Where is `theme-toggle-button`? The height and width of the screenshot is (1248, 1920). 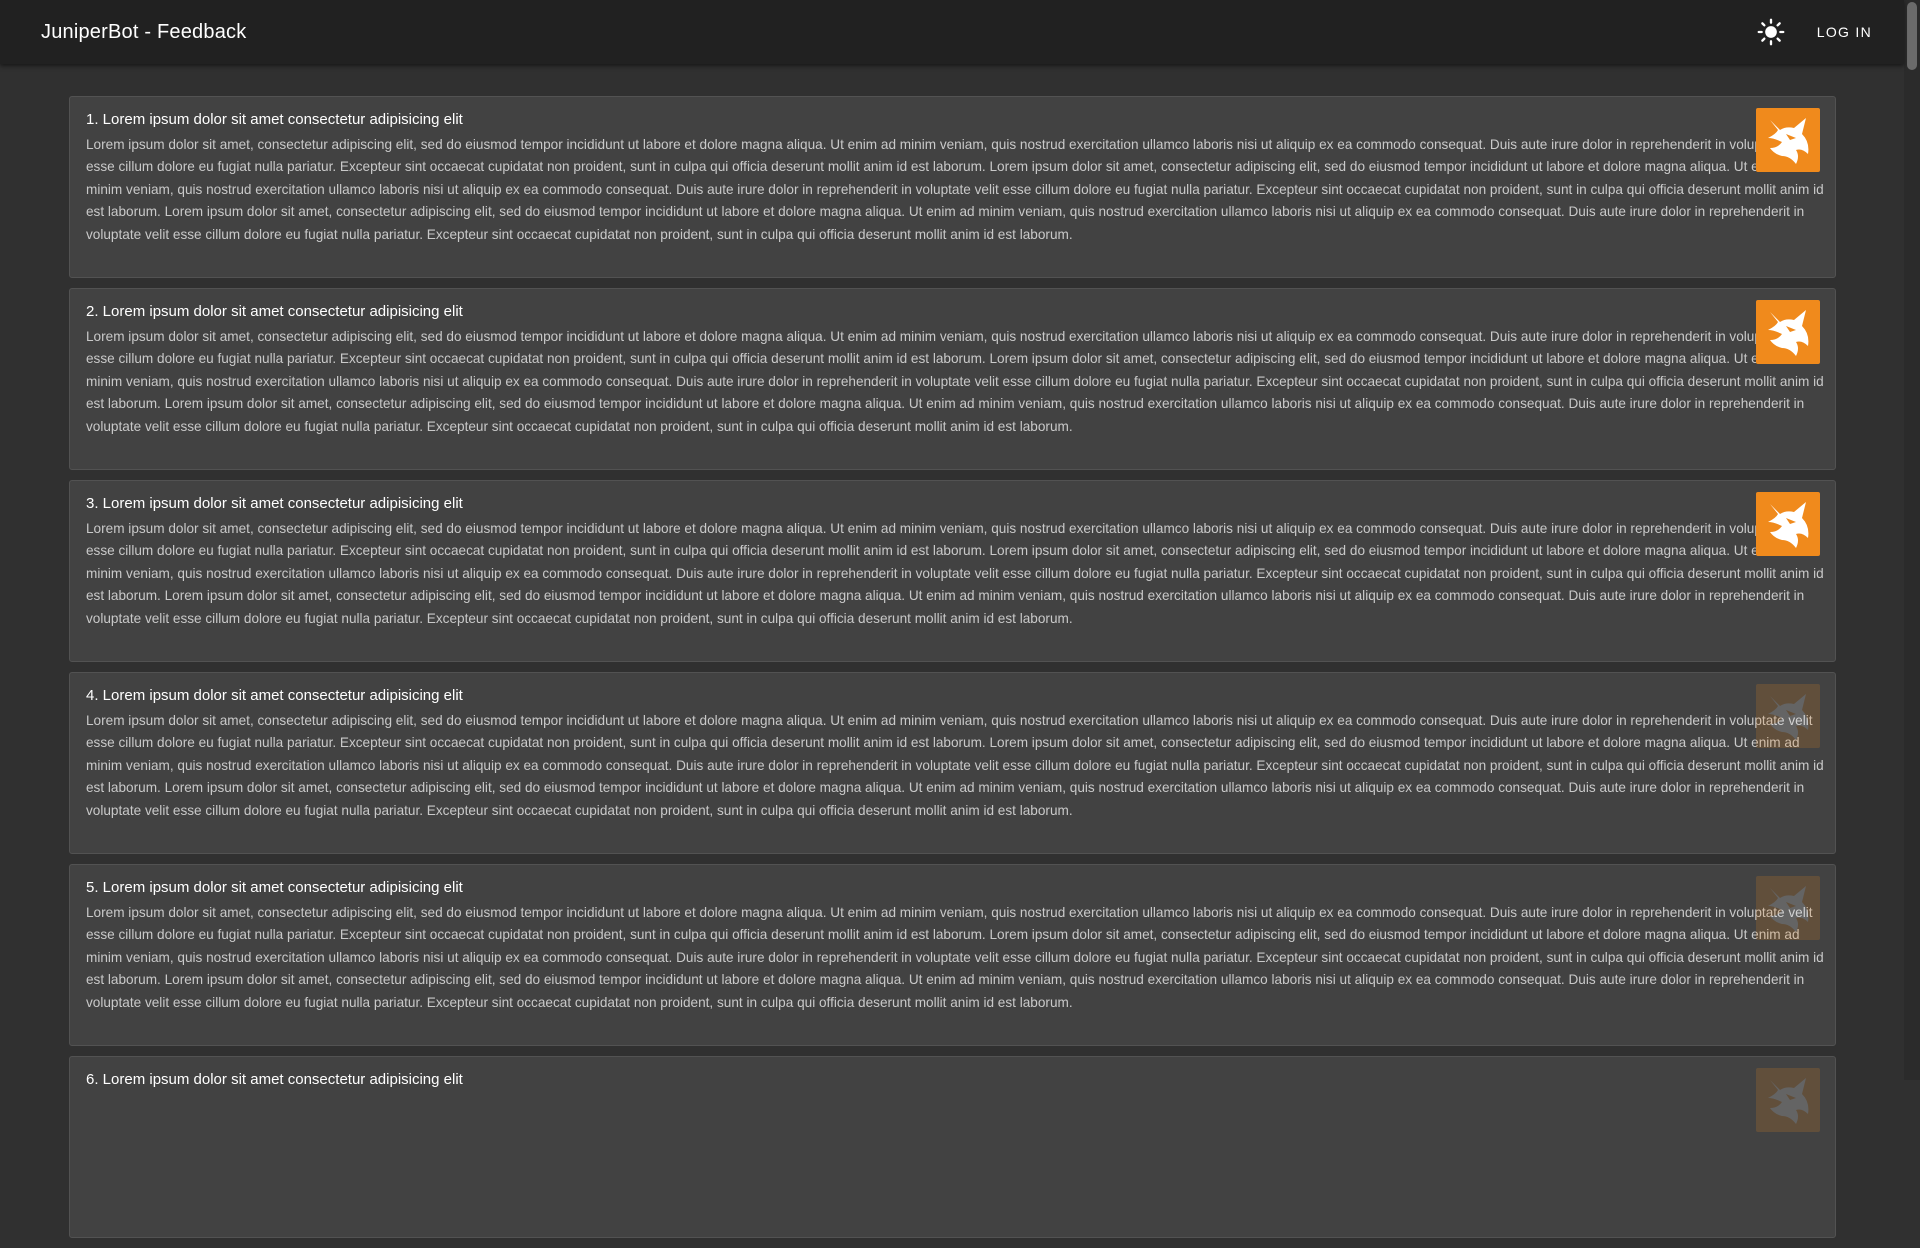
theme-toggle-button is located at coordinates (1771, 32).